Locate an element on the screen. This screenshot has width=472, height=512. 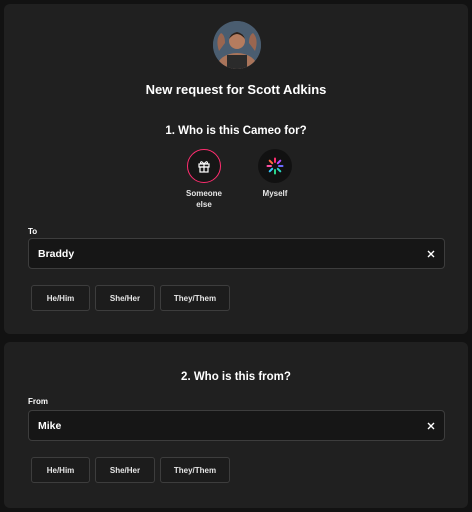
from-label: From is located at coordinates (38, 401).